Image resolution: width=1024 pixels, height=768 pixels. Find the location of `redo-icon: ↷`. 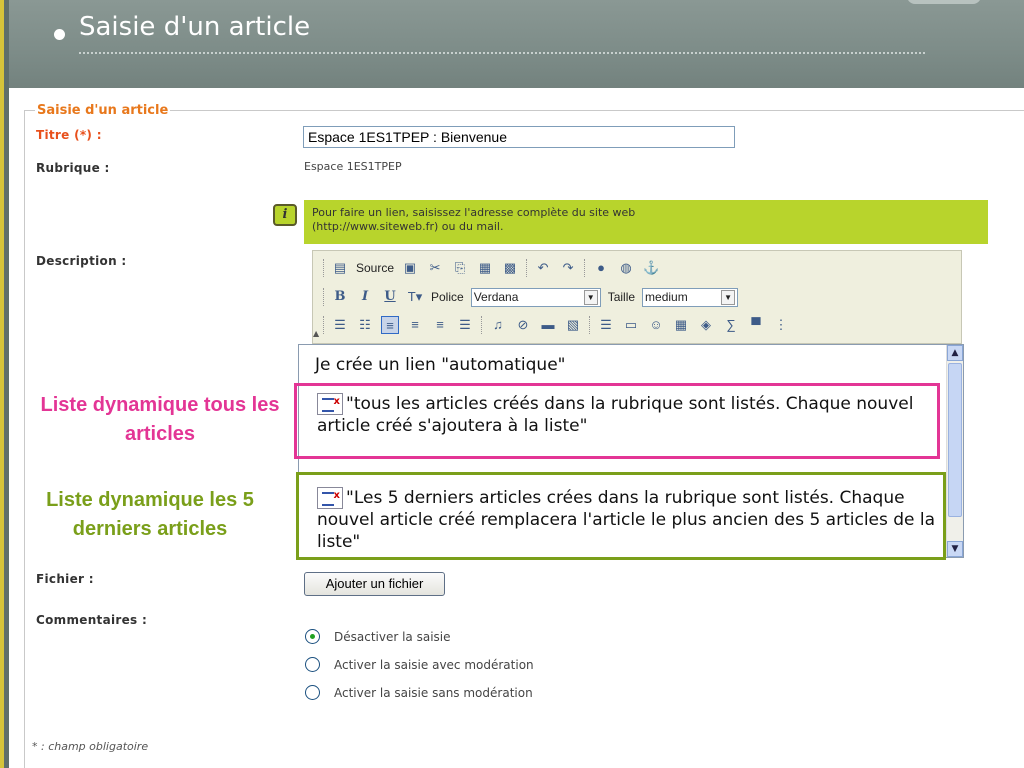

redo-icon: ↷ is located at coordinates (568, 268).